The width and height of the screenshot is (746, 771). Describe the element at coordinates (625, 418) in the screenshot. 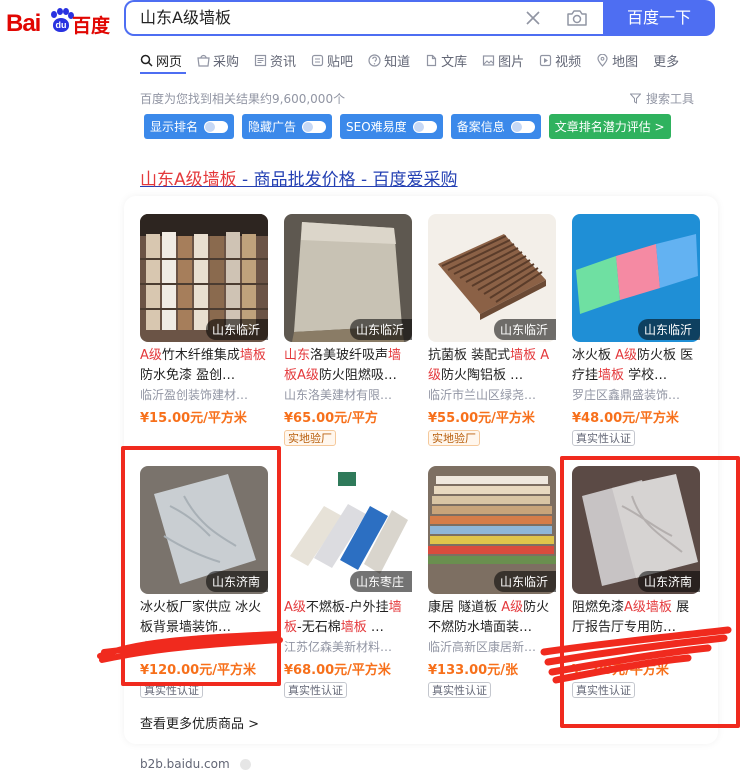

I see `product-price: ¥48.00元/平方米` at that location.